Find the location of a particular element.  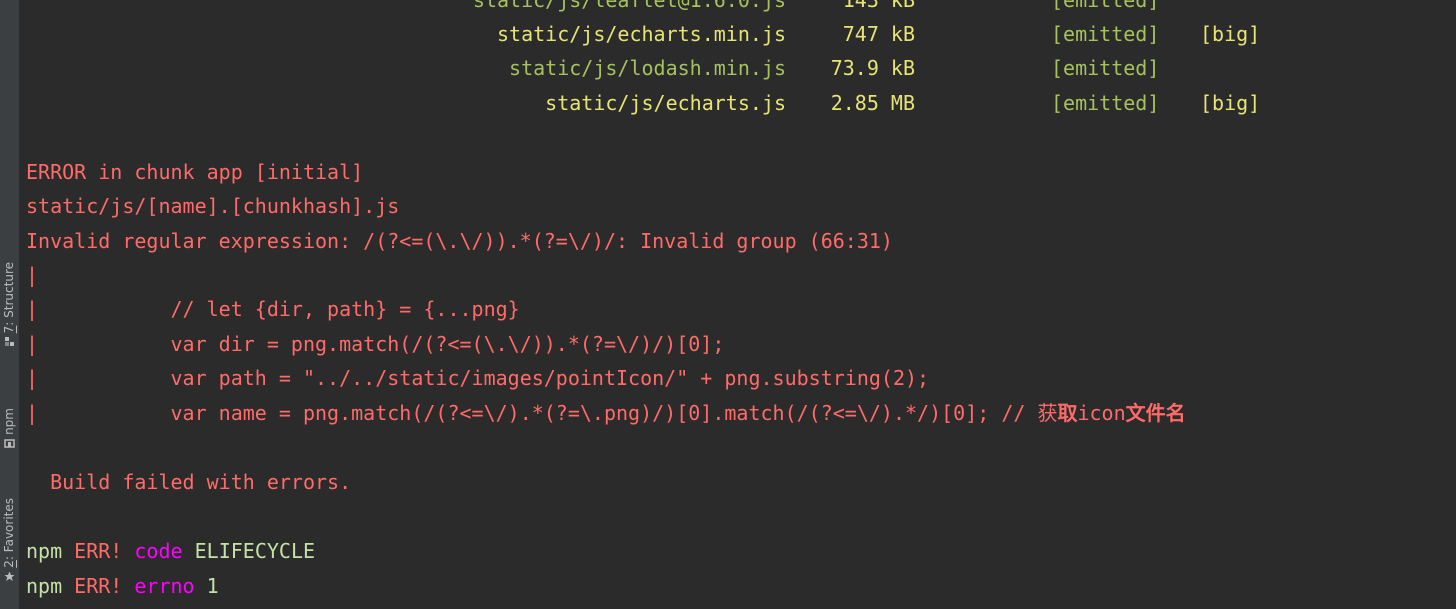

npm-tab-label: npm is located at coordinates (9, 421).